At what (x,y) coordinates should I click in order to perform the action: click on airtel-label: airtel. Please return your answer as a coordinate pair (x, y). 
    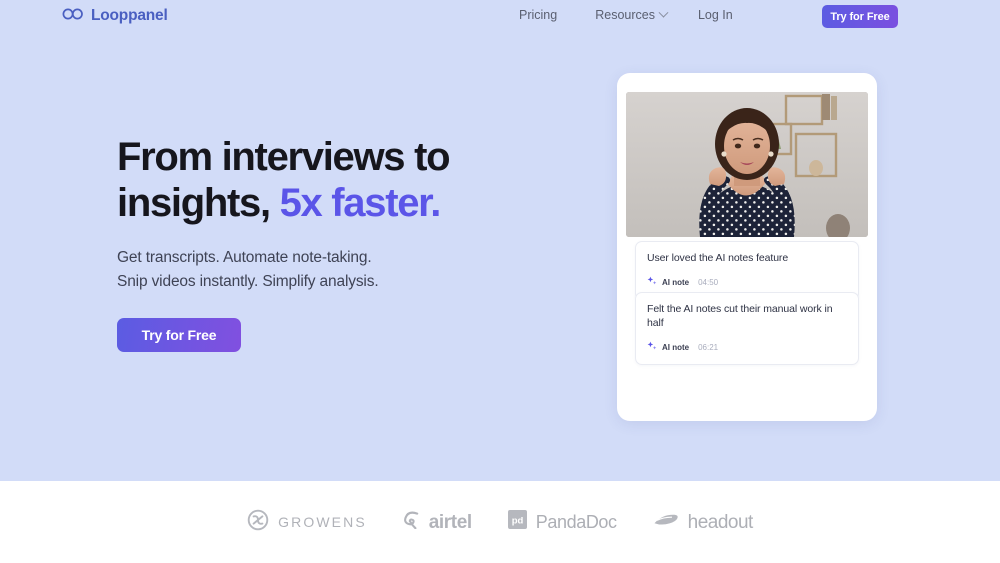
    Looking at the image, I should click on (450, 522).